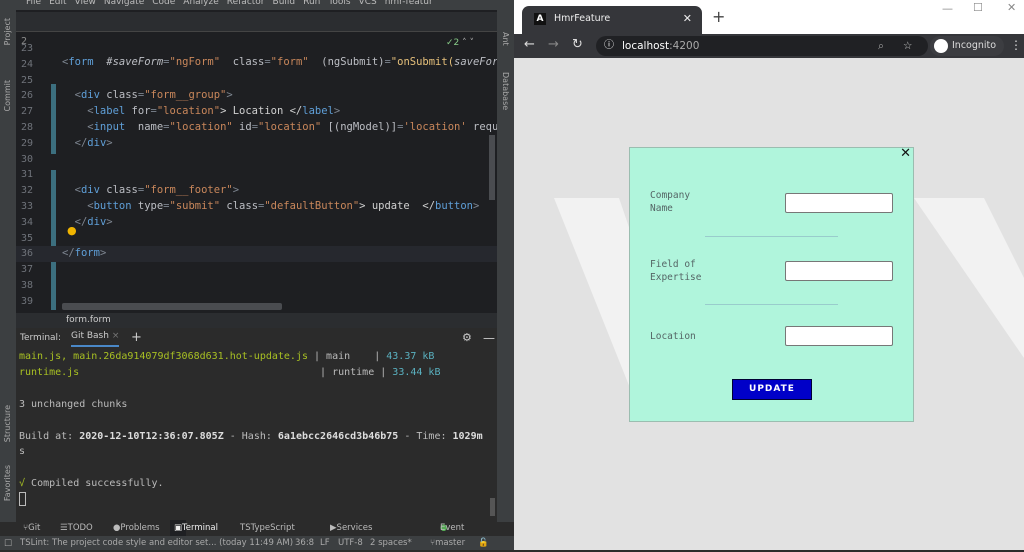 The width and height of the screenshot is (1024, 552). Describe the element at coordinates (505, 91) in the screenshot. I see `tool-database: Database` at that location.